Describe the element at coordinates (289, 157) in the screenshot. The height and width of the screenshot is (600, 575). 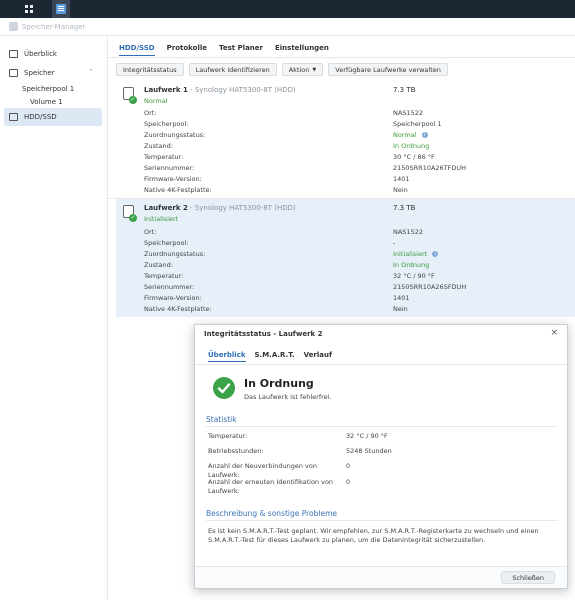
I see `prop-row: Temperatur: 30 °C / 86 °F` at that location.